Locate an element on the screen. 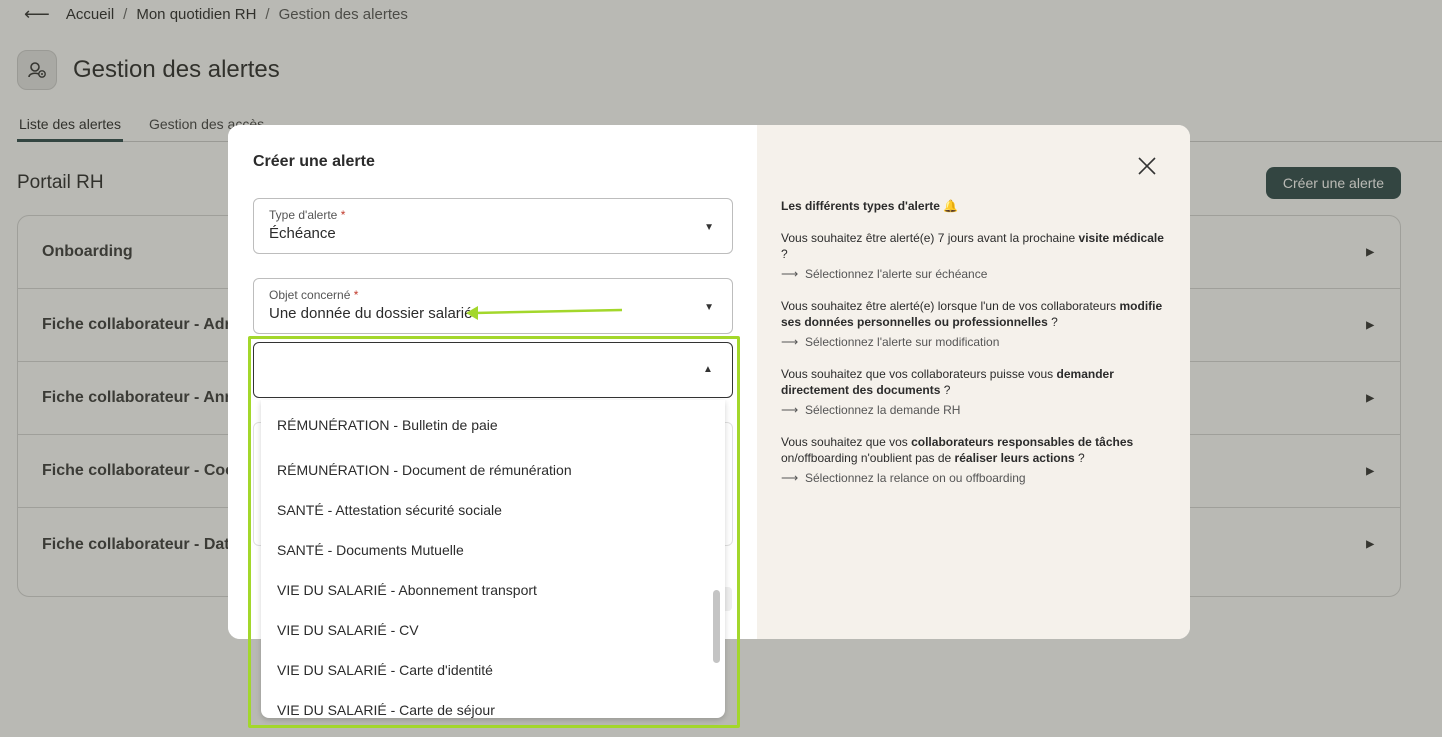 The height and width of the screenshot is (737, 1442). info-link-echeance: ⟶ Sélectionnez l'alerte sur échéance is located at coordinates (976, 274).